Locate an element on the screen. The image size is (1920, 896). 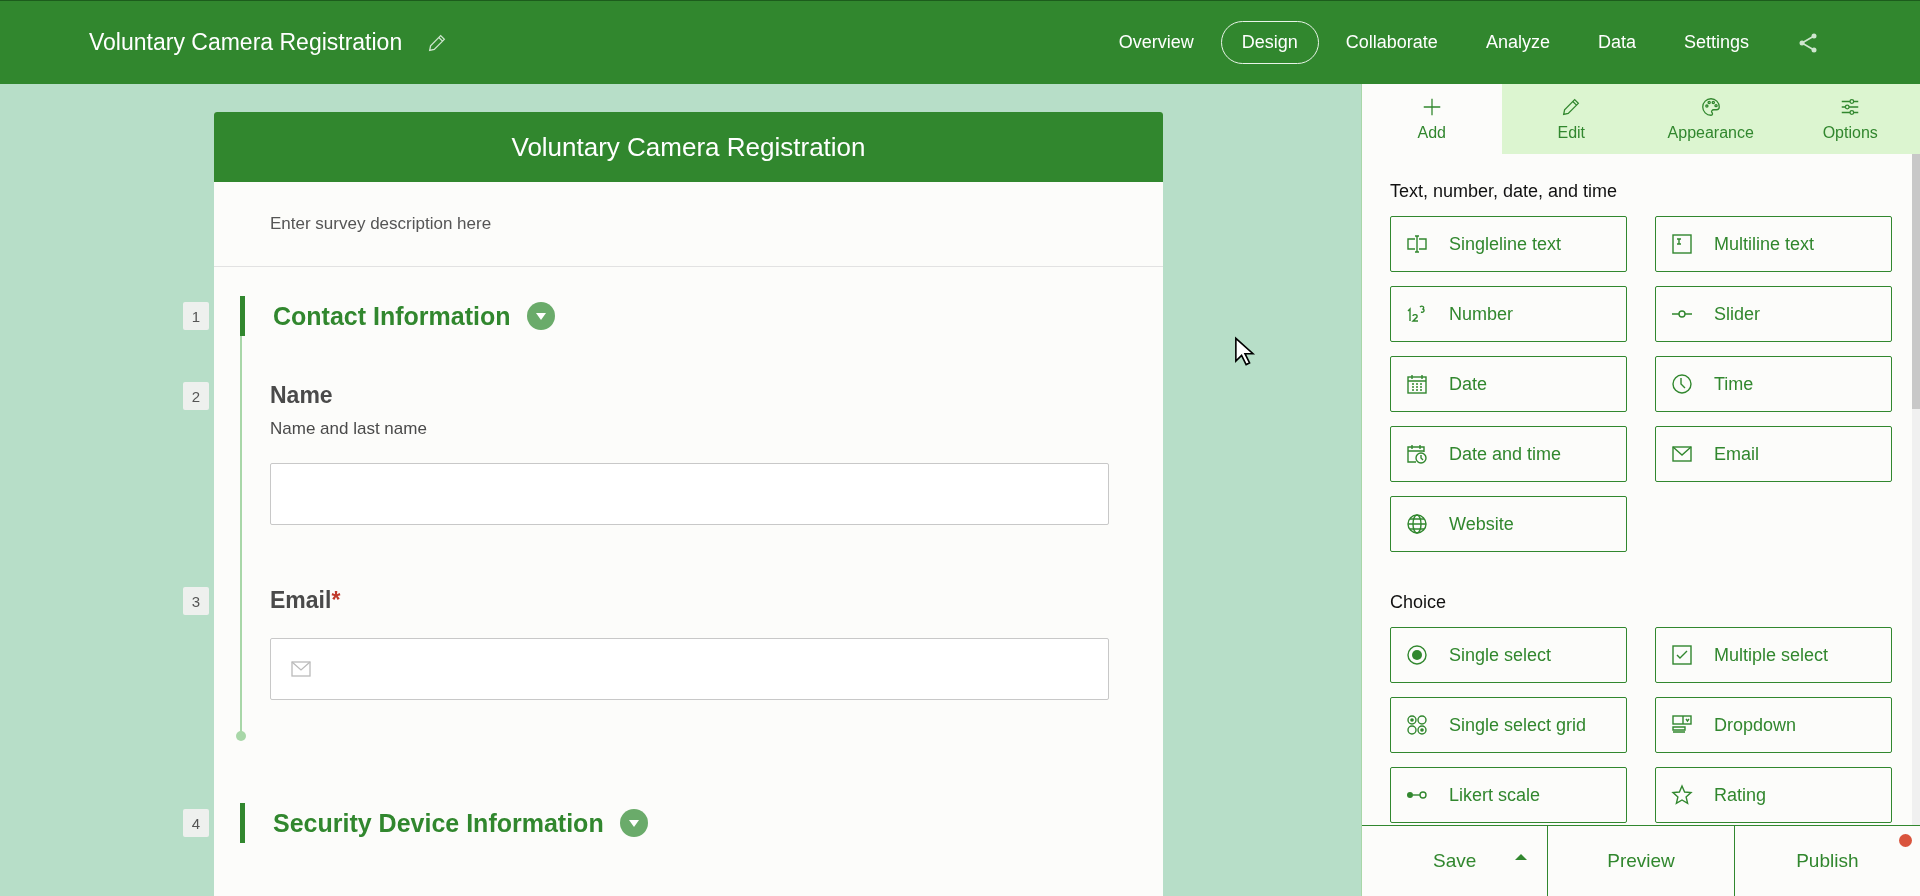
survey-description: Enter survey description here is located at coordinates (381, 224).